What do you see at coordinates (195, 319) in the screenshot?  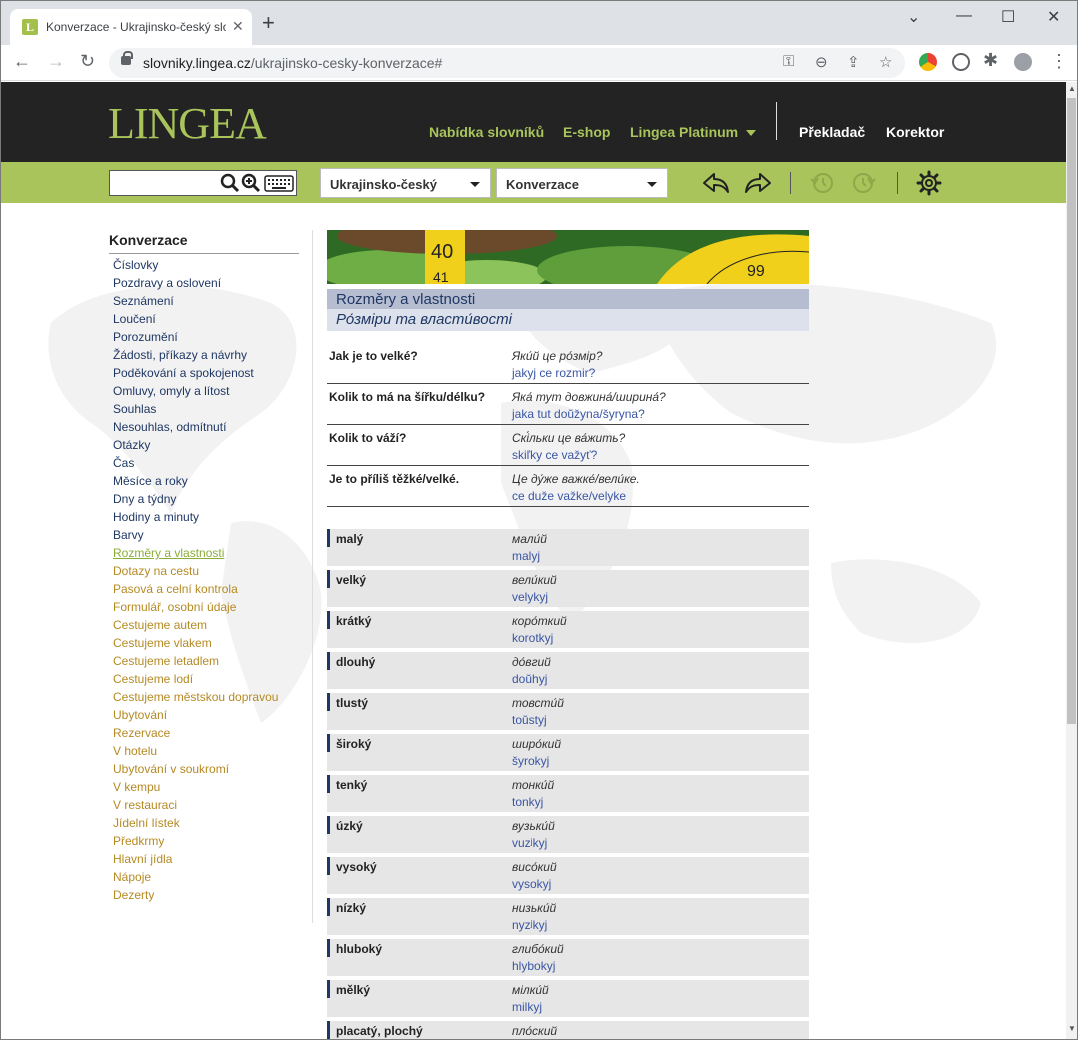 I see `sidebar-item: Loučení` at bounding box center [195, 319].